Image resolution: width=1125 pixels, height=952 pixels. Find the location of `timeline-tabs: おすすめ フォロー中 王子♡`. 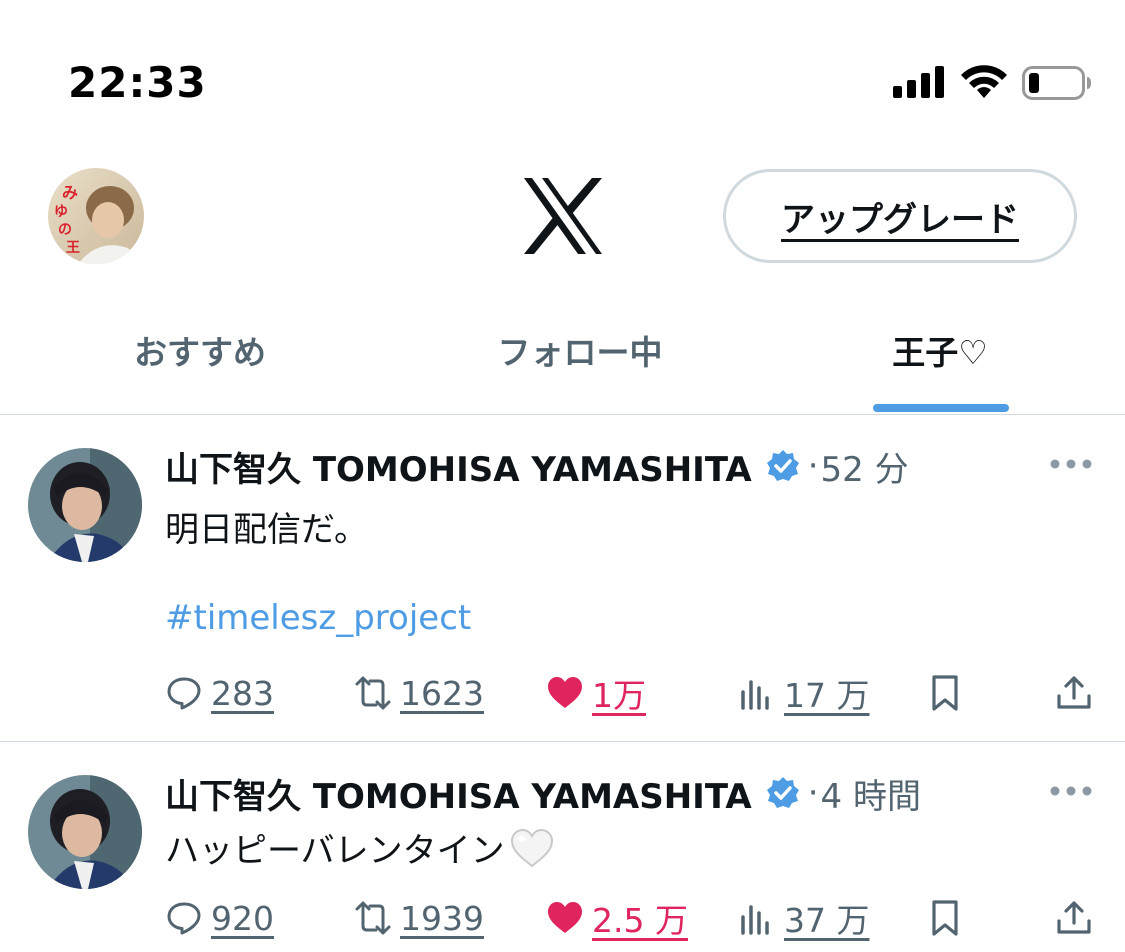

timeline-tabs: おすすめ フォロー中 王子♡ is located at coordinates (562, 357).